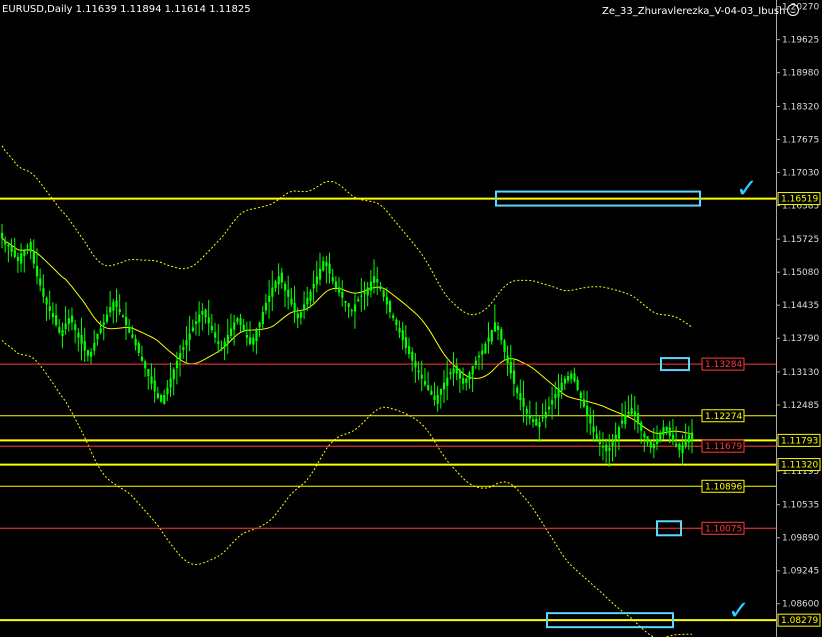 This screenshot has width=822, height=637. What do you see at coordinates (799, 440) in the screenshot?
I see `price-tag: 1.11793` at bounding box center [799, 440].